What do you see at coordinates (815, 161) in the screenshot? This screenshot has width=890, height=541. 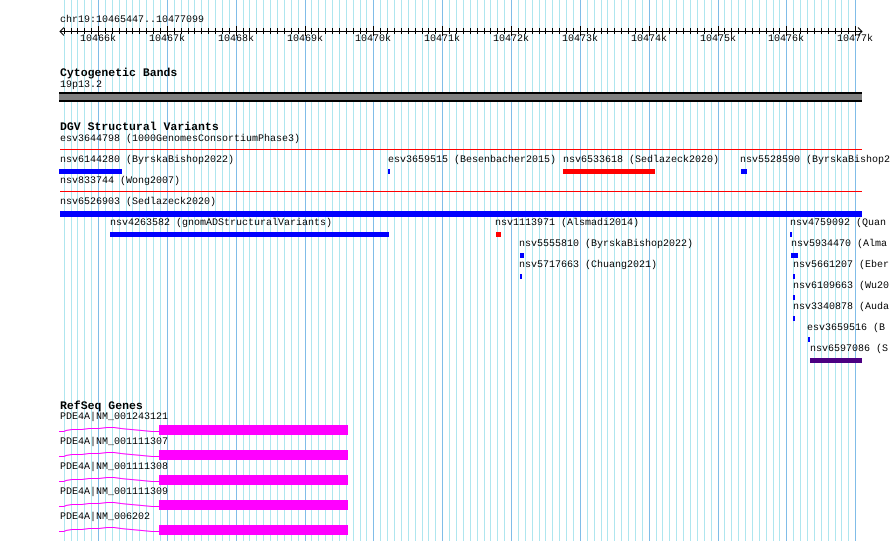 I see `variant-label: nsv5528590 (ByrskaBishop2` at bounding box center [815, 161].